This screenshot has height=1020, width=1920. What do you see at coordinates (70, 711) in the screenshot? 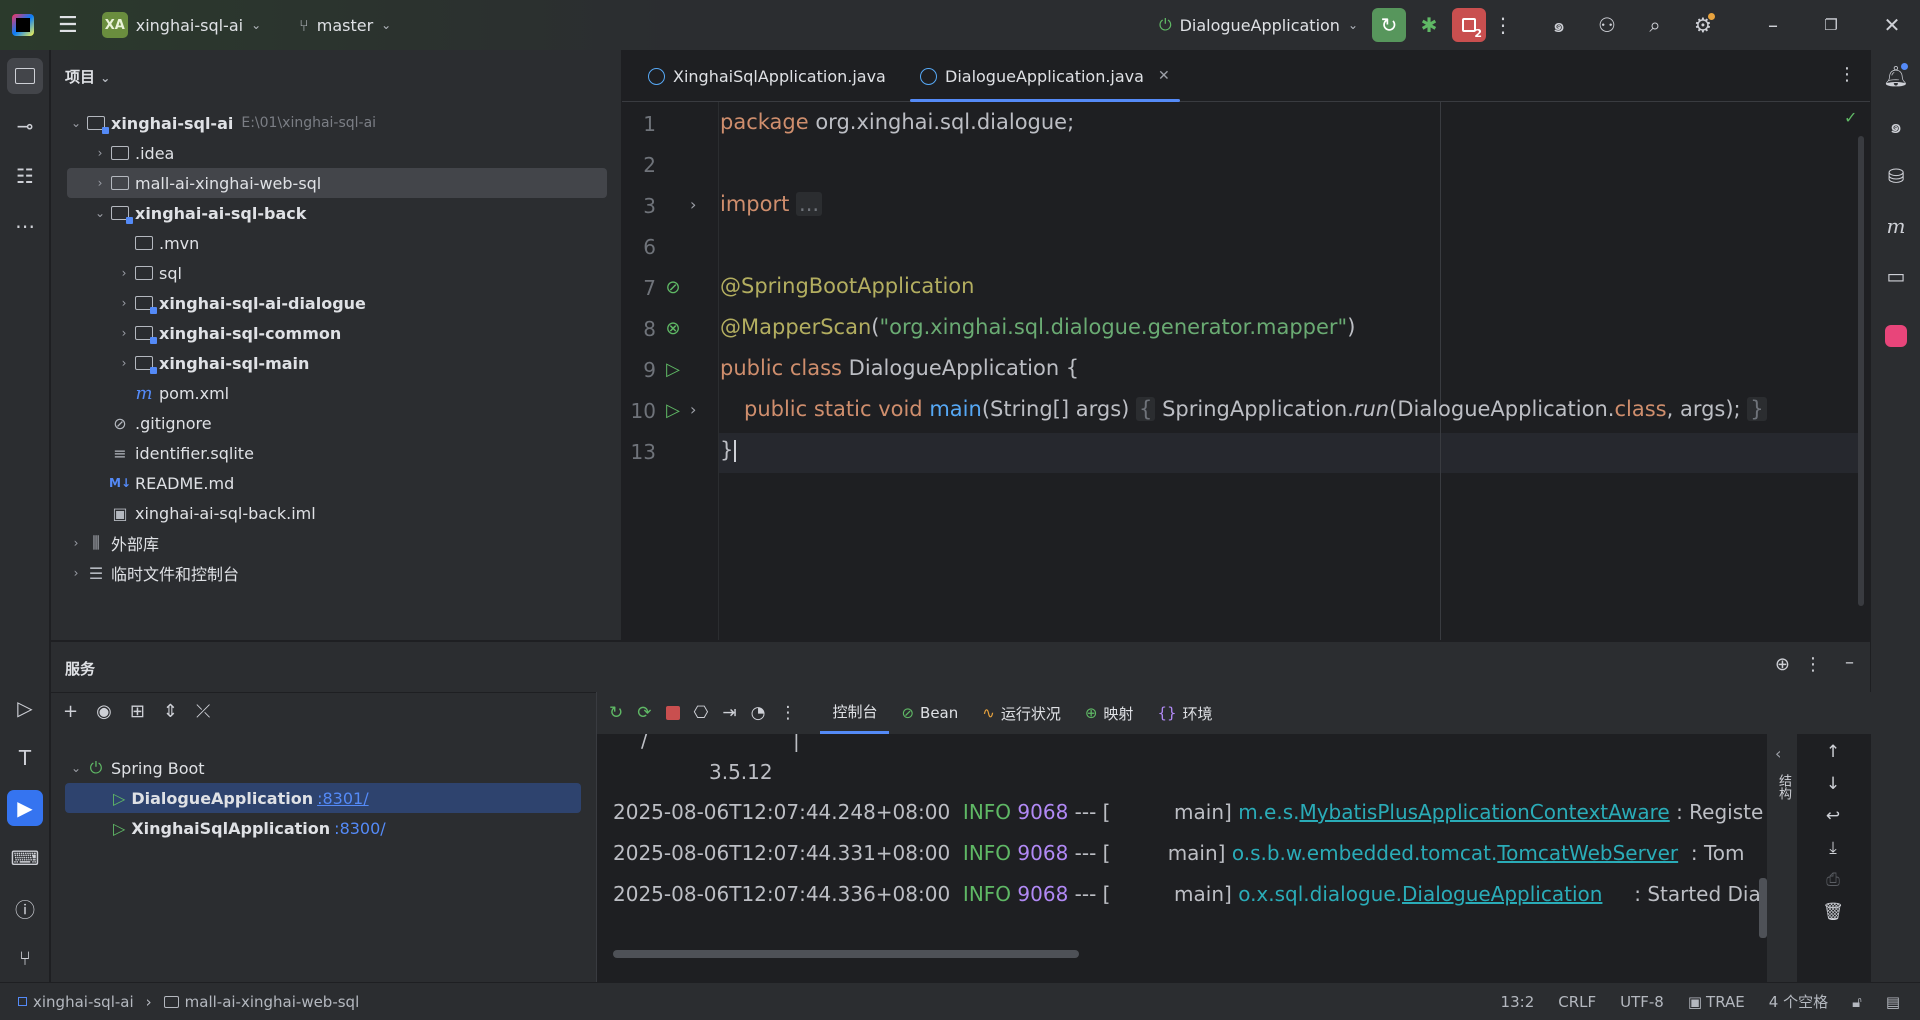
I see `add-icon: +` at bounding box center [70, 711].